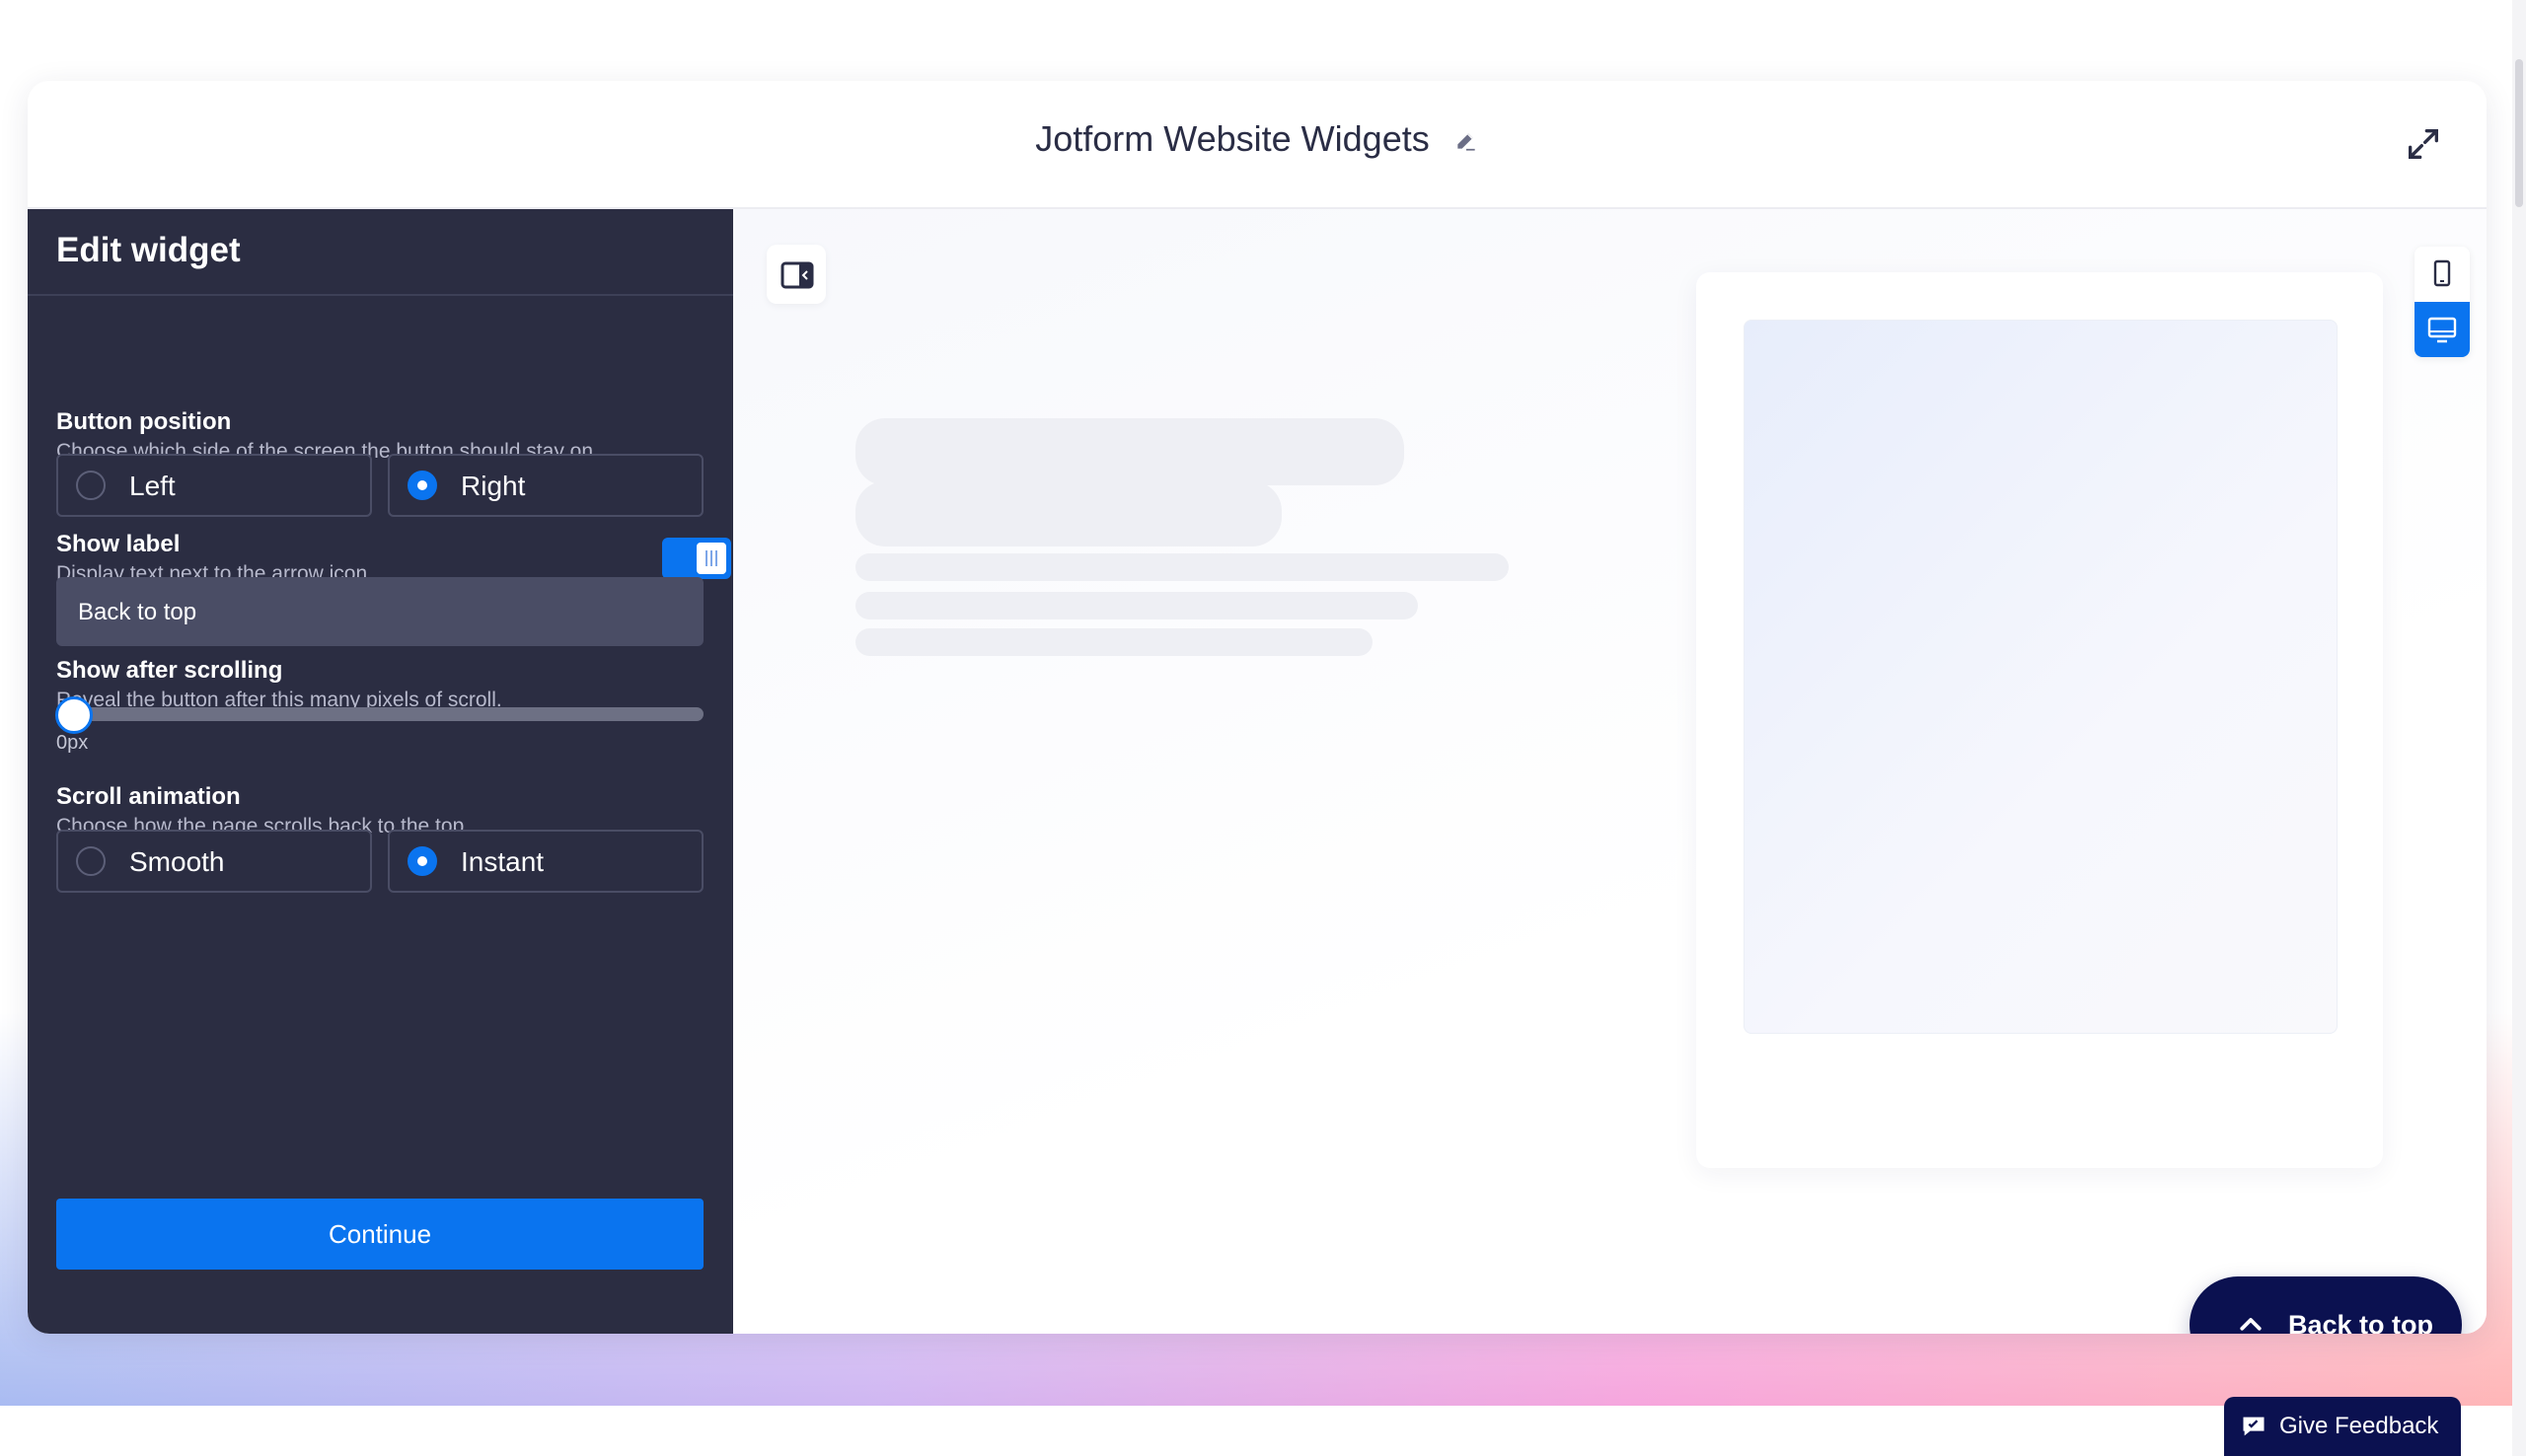  What do you see at coordinates (2359, 1426) in the screenshot?
I see `give-feedback-label: Give Feedback` at bounding box center [2359, 1426].